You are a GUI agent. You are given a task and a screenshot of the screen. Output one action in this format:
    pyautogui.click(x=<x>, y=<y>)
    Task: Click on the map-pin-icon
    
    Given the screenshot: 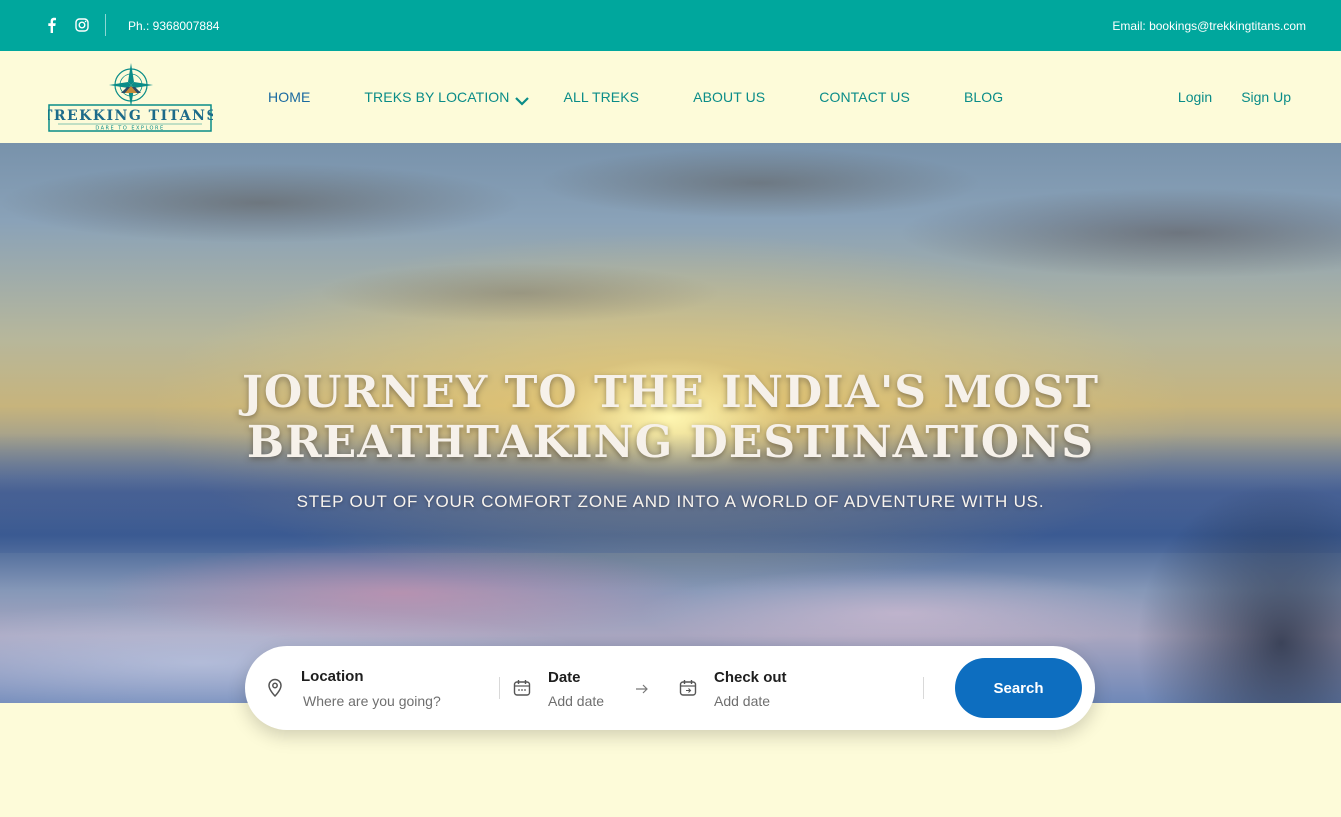 What is the action you would take?
    pyautogui.click(x=275, y=688)
    